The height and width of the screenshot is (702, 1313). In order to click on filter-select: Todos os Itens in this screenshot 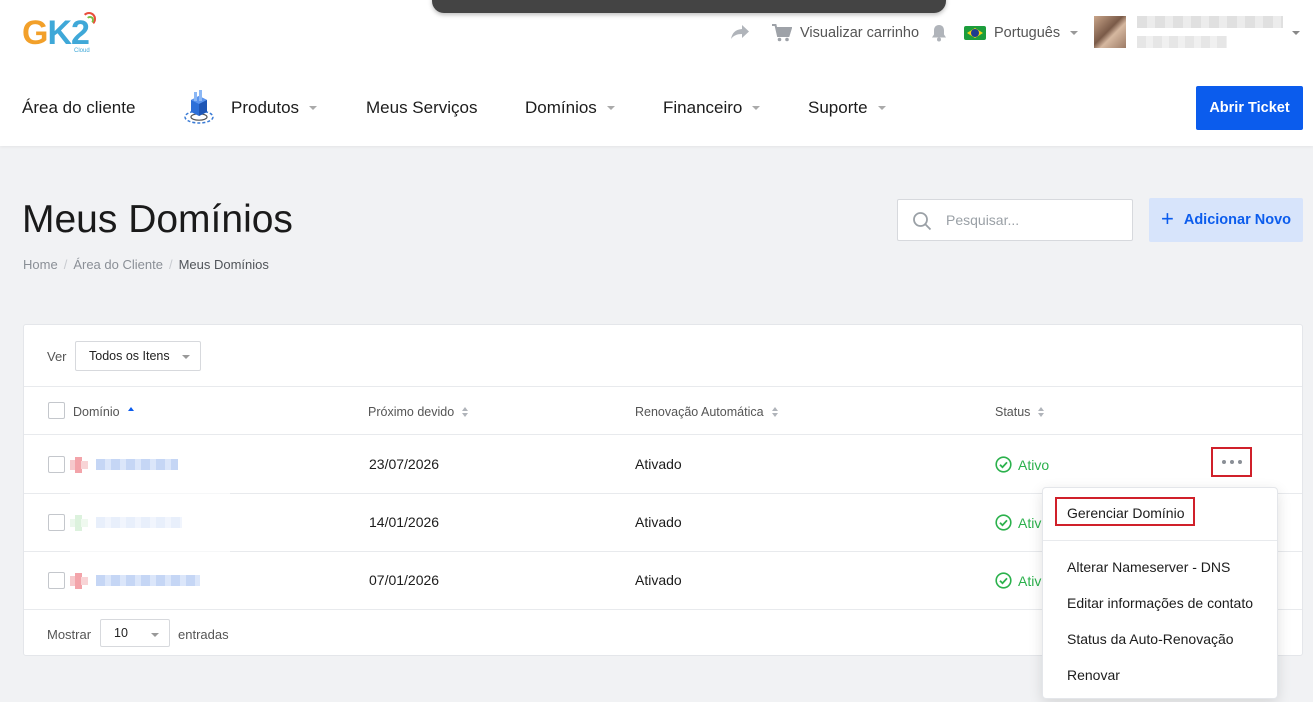, I will do `click(138, 356)`.